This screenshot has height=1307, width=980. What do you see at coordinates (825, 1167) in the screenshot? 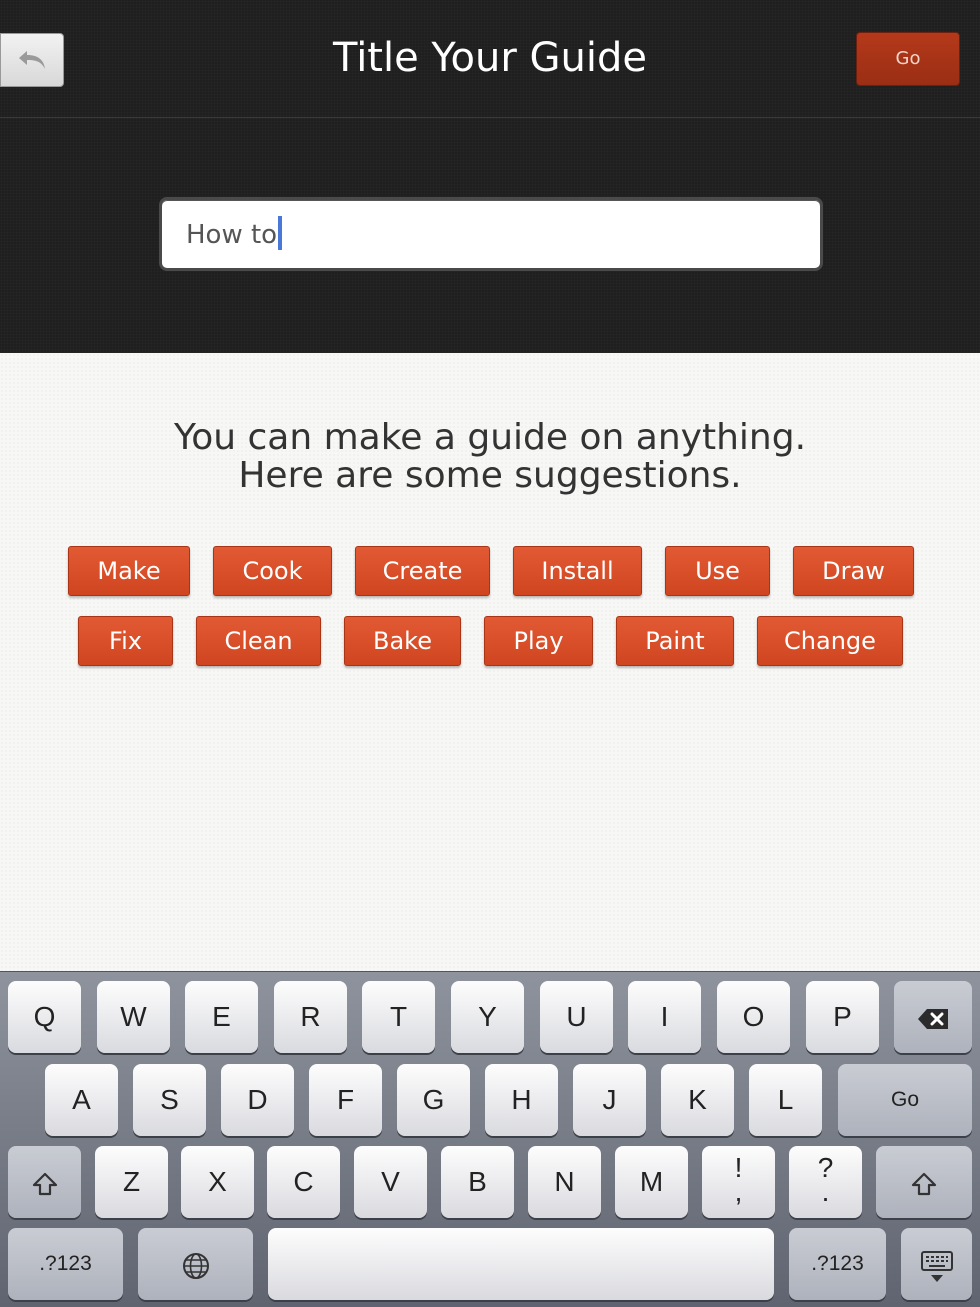
I see `key-question-label: ?` at bounding box center [825, 1167].